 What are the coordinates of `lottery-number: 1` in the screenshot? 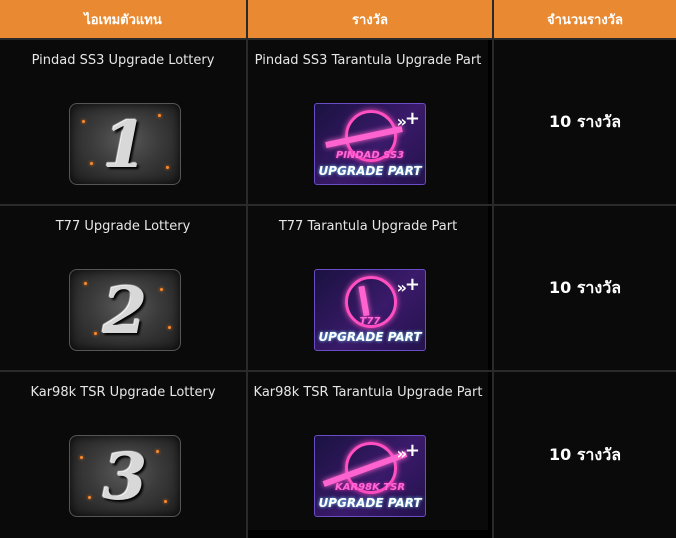 It's located at (125, 145).